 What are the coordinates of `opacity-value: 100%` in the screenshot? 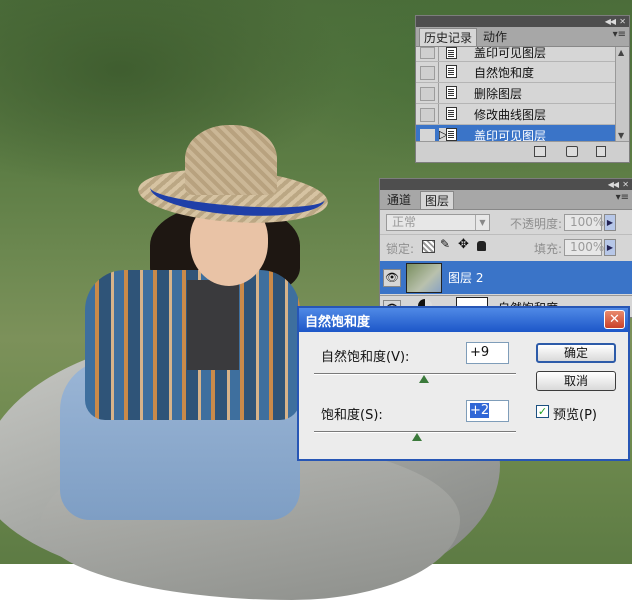 It's located at (587, 222).